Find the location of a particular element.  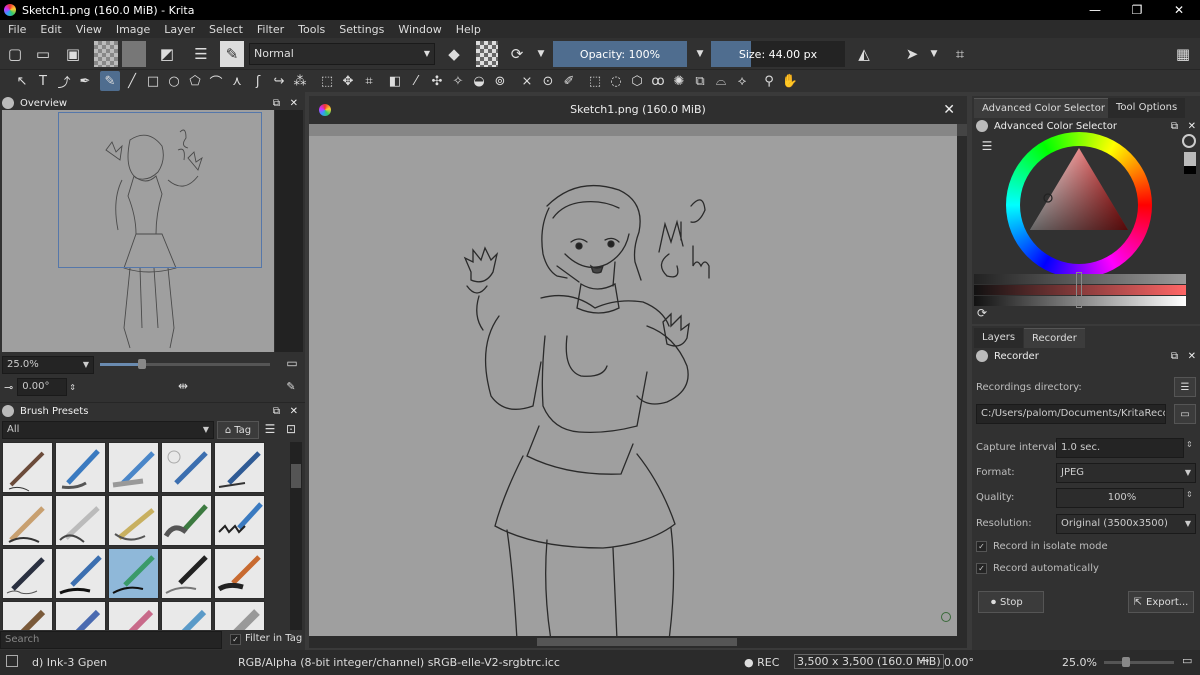

alpha-lock-icon is located at coordinates (487, 54).